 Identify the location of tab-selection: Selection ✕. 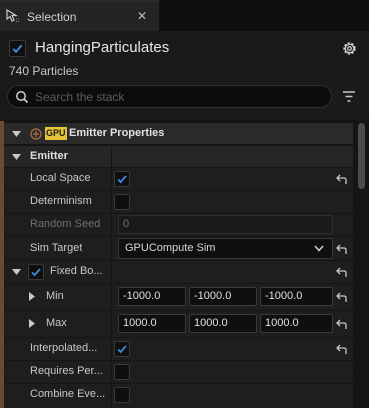
(79, 15).